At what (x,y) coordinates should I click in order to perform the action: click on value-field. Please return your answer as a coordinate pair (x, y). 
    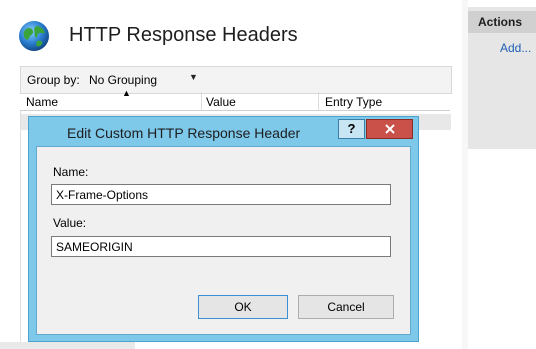
    Looking at the image, I should click on (221, 246).